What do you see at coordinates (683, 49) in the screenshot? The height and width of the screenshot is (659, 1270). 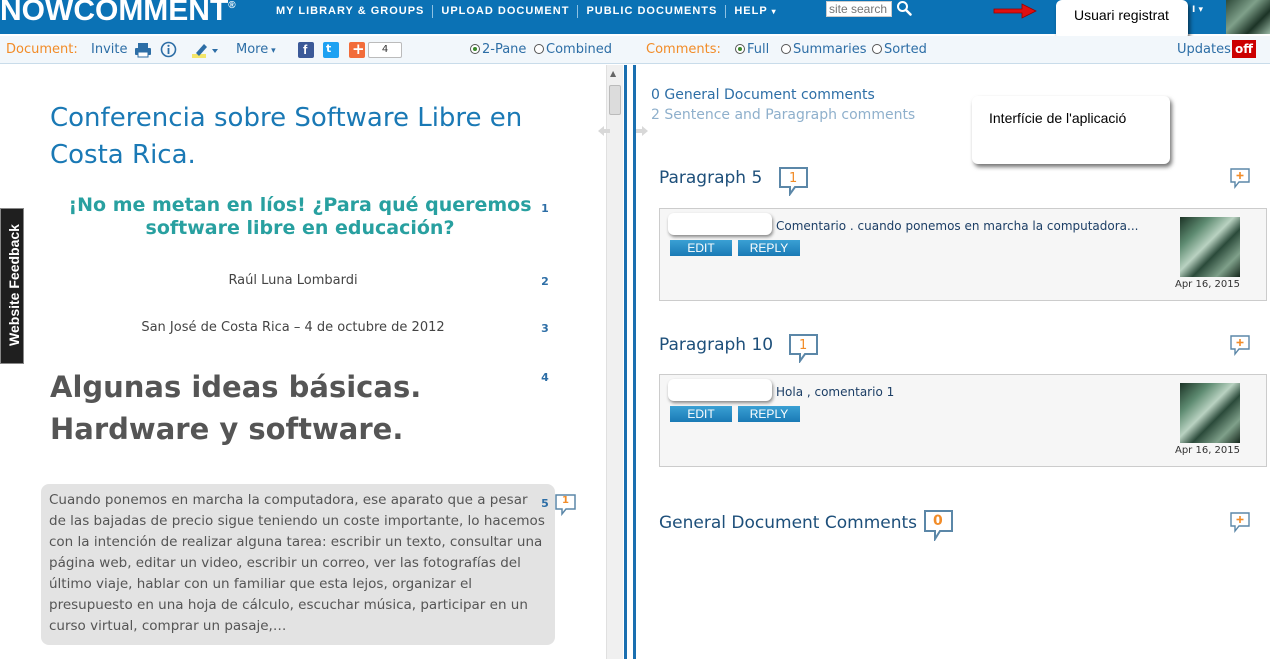 I see `comments-label: Comments:` at bounding box center [683, 49].